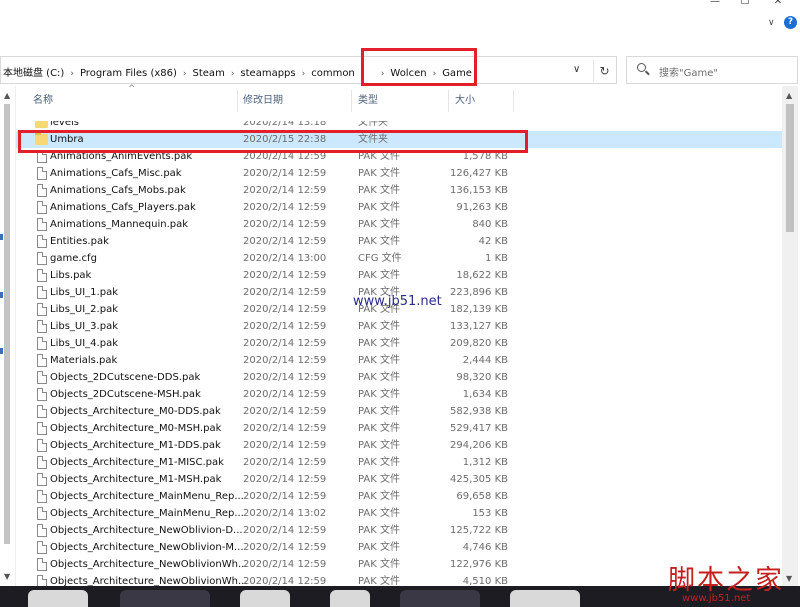 The width and height of the screenshot is (800, 607). Describe the element at coordinates (789, 578) in the screenshot. I see `scroll-down-icon: ▼` at that location.